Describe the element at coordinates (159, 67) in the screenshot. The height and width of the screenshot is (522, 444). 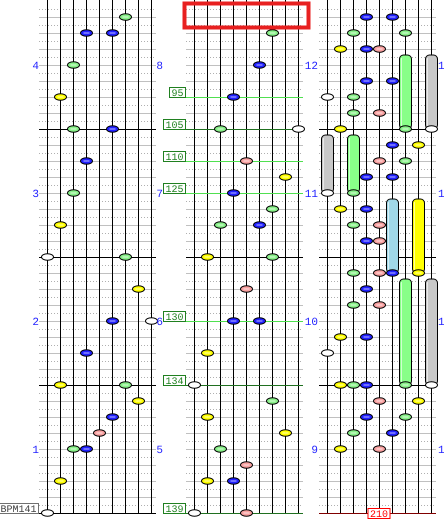
I see `measure-number: 8` at that location.